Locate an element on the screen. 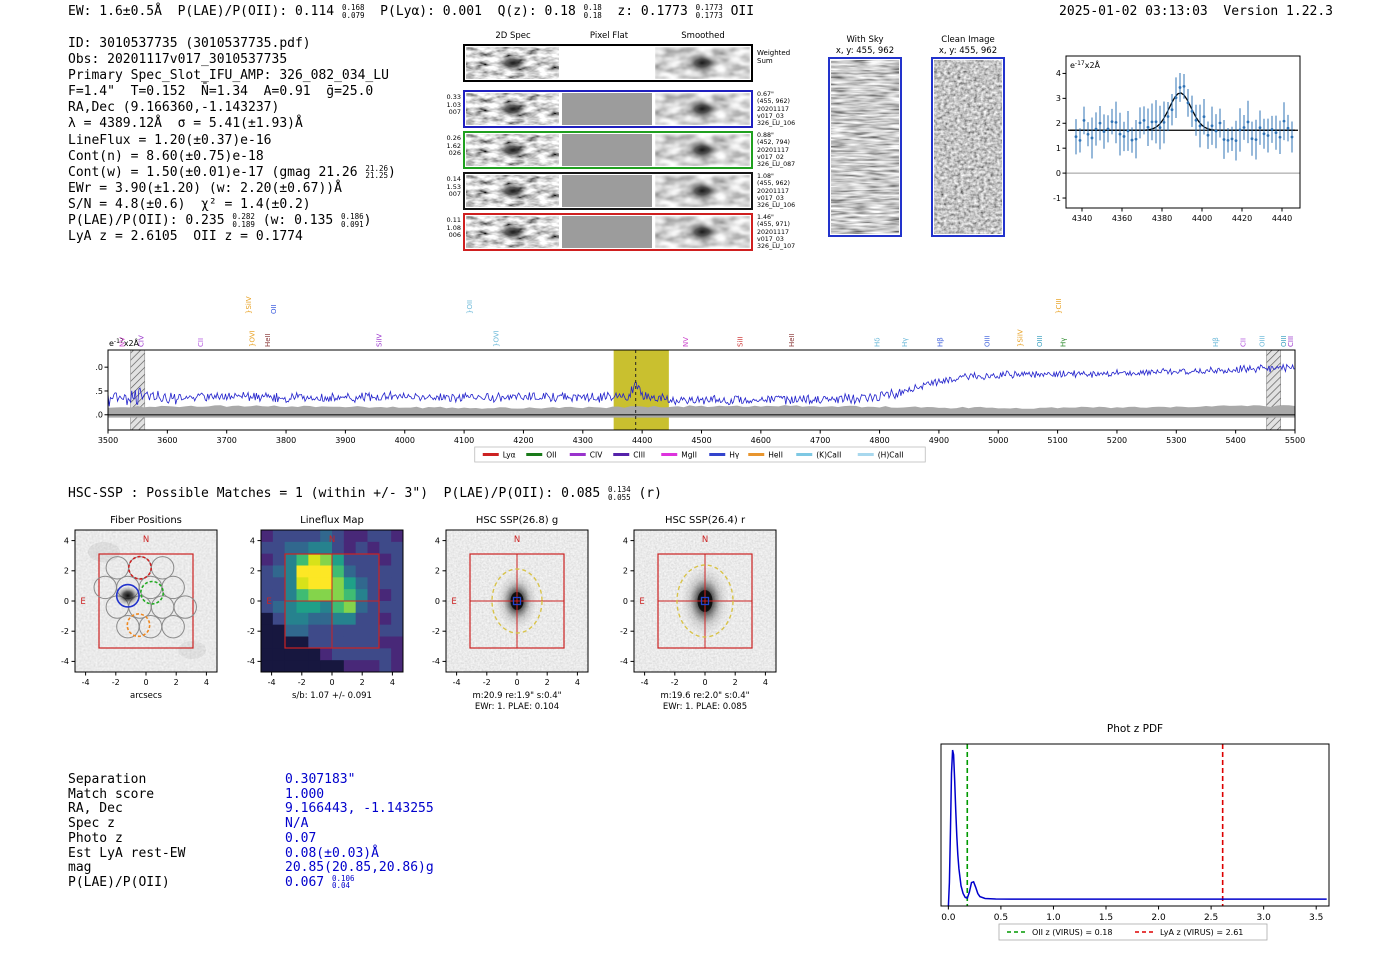 The height and width of the screenshot is (953, 1400). x-ticks: -4 -2 0 2 4 is located at coordinates (704, 679).